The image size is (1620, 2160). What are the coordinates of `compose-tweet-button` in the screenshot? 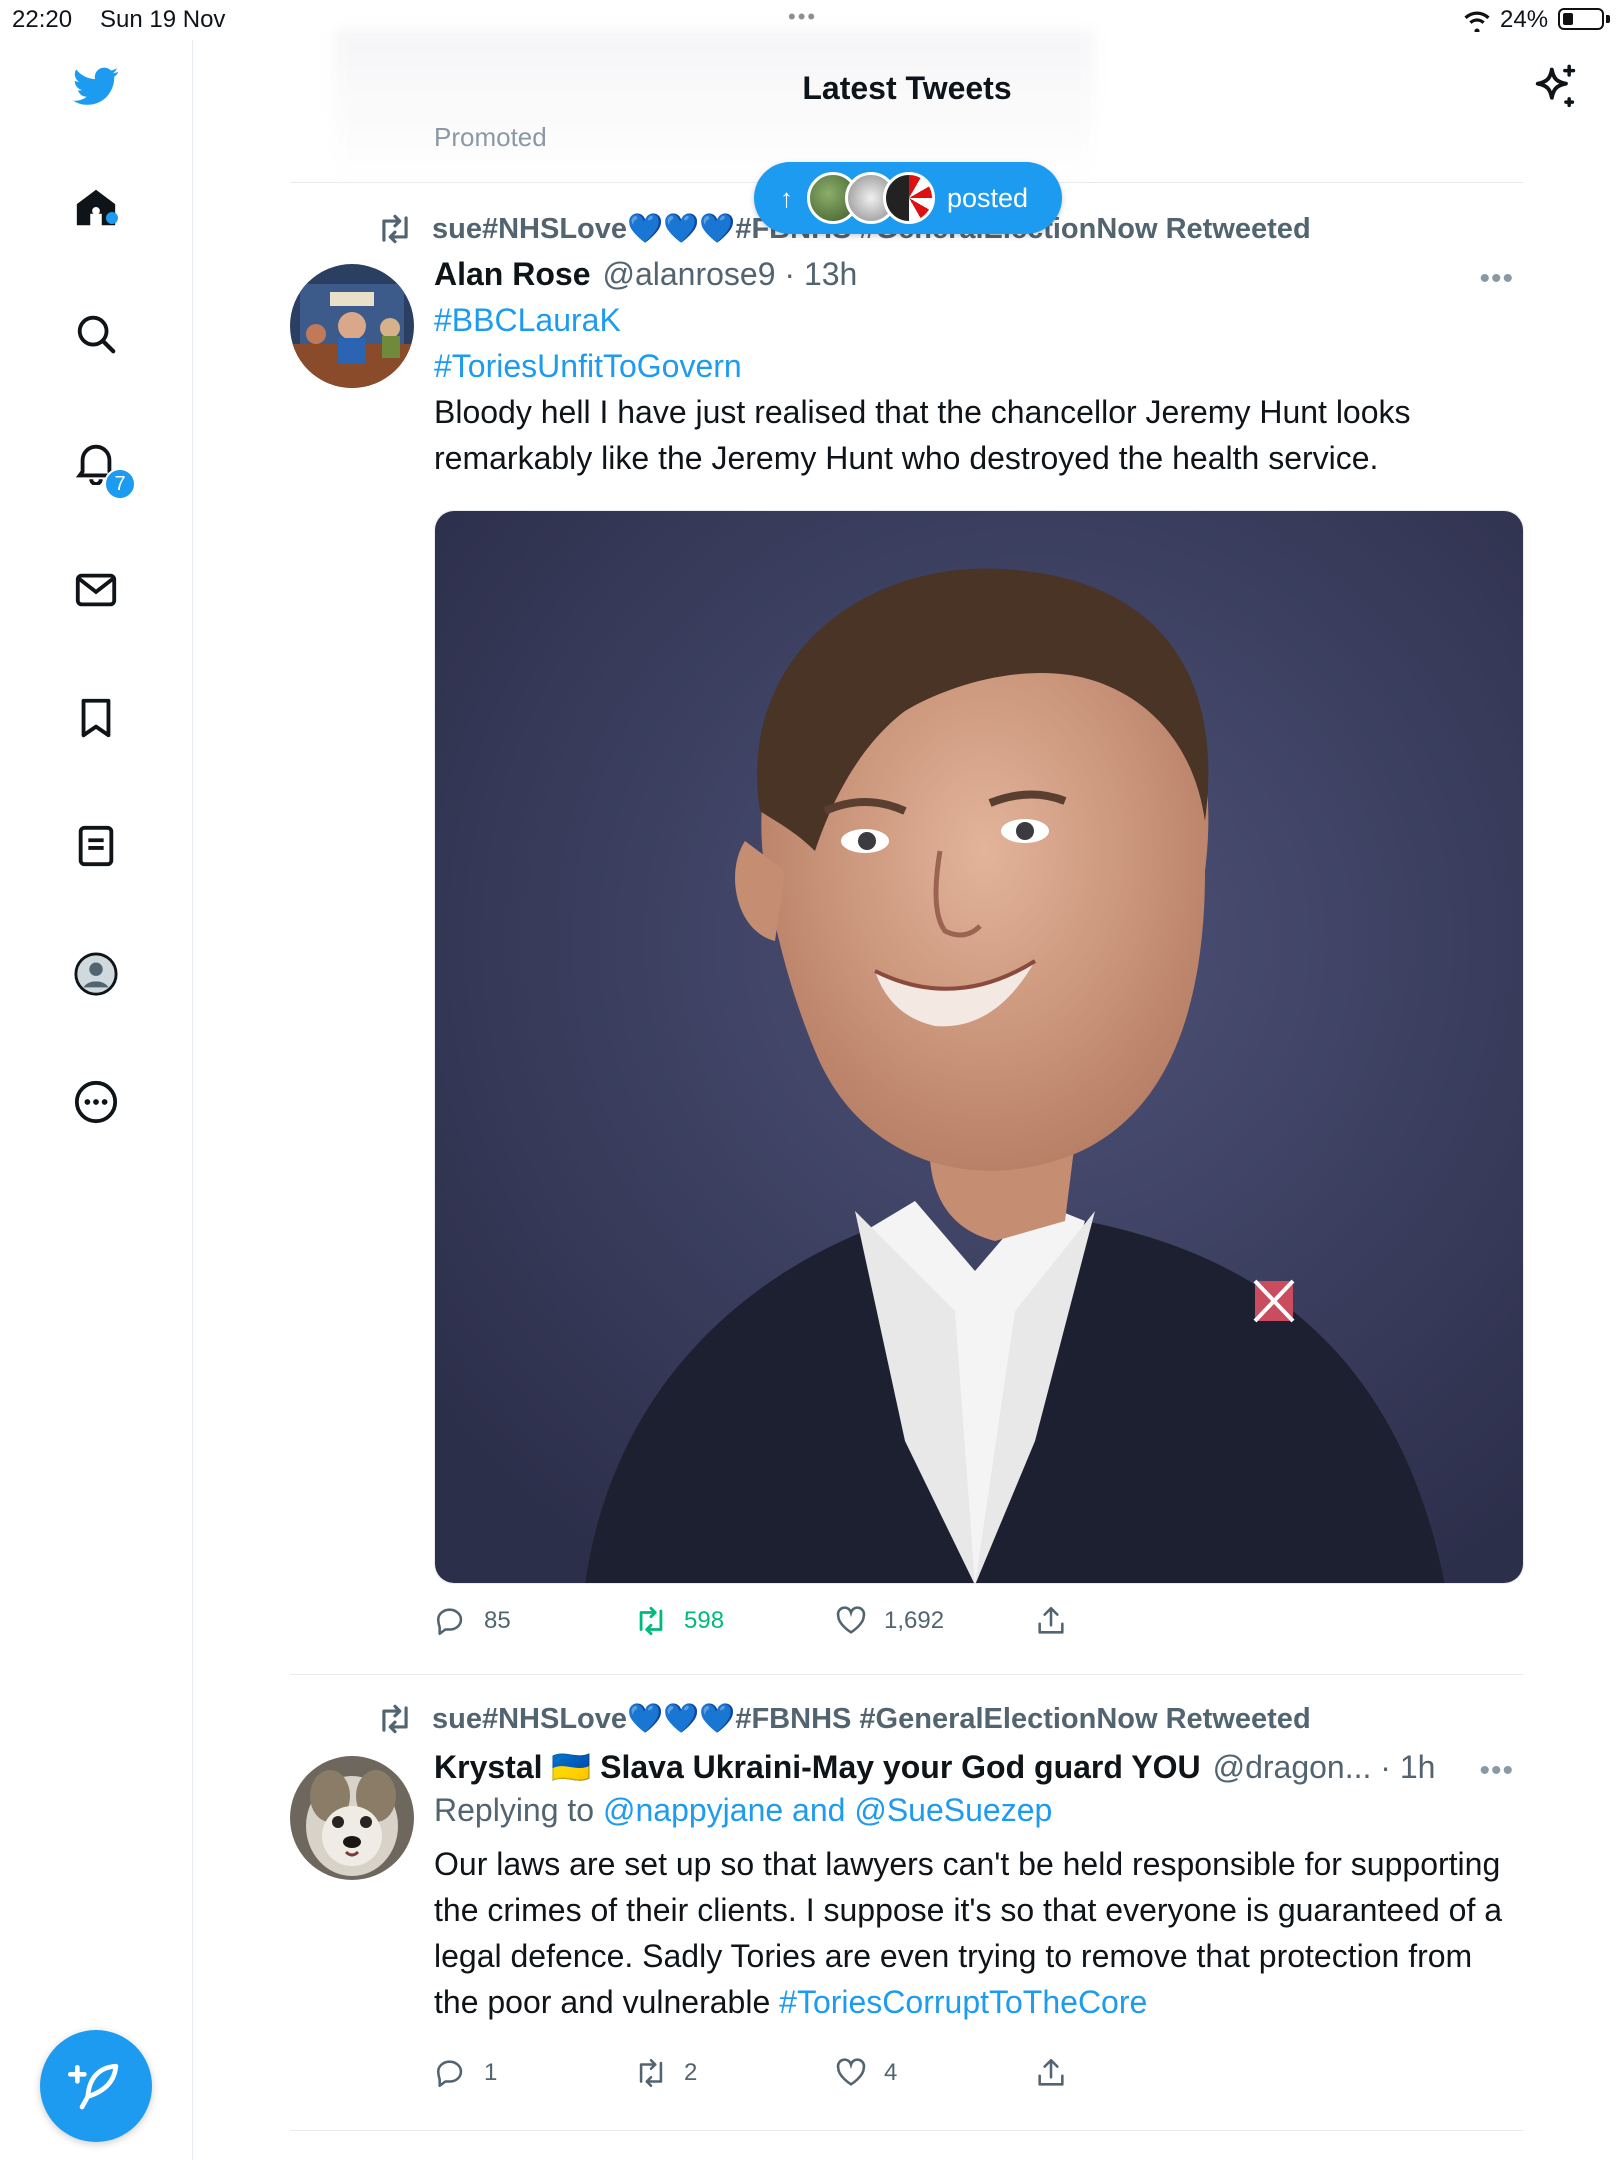 It's located at (96, 2086).